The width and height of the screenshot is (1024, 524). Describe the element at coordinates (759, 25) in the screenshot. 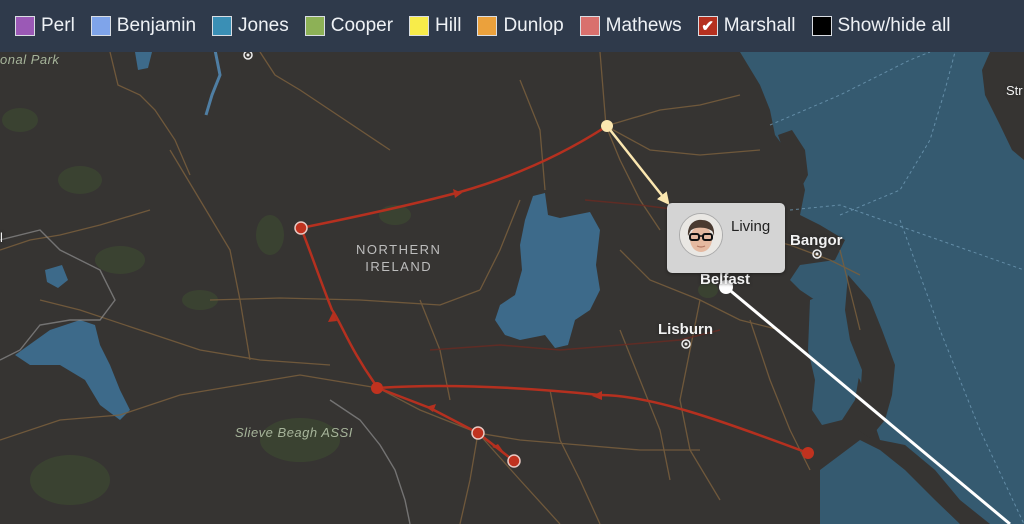

I see `legend-label-marshall: Marshall` at that location.